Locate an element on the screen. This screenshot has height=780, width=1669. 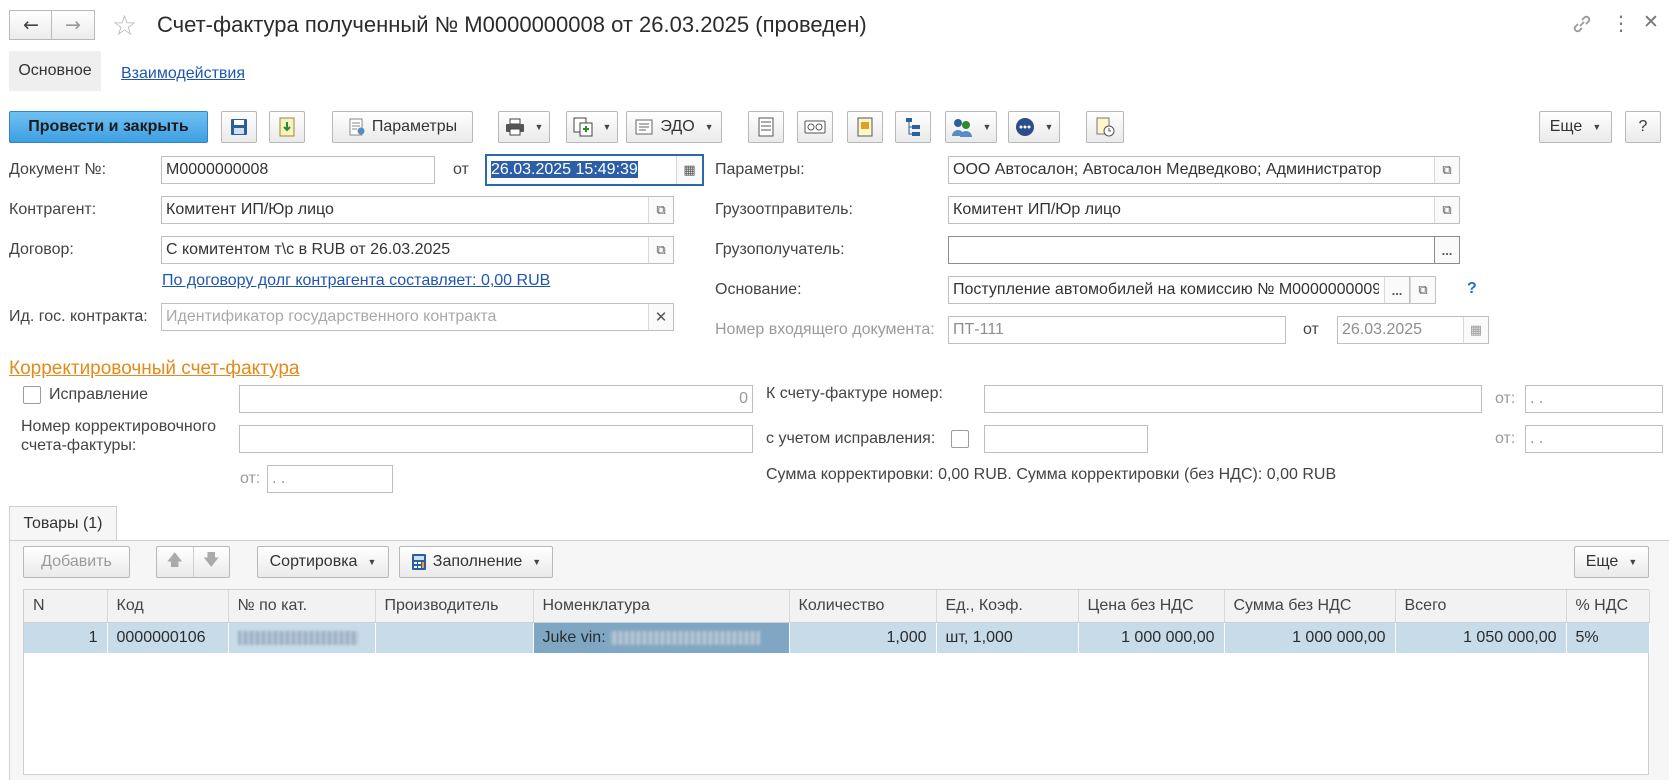
fix-checkbox is located at coordinates (32, 395).